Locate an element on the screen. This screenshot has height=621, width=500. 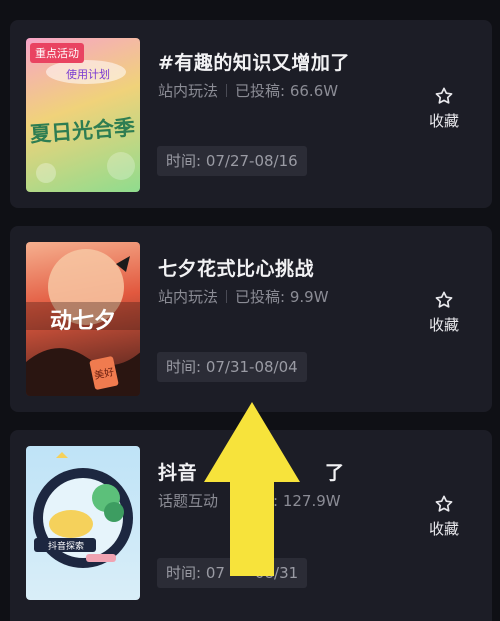
activity-time: 时间: 07/31-08/04 is located at coordinates (232, 367).